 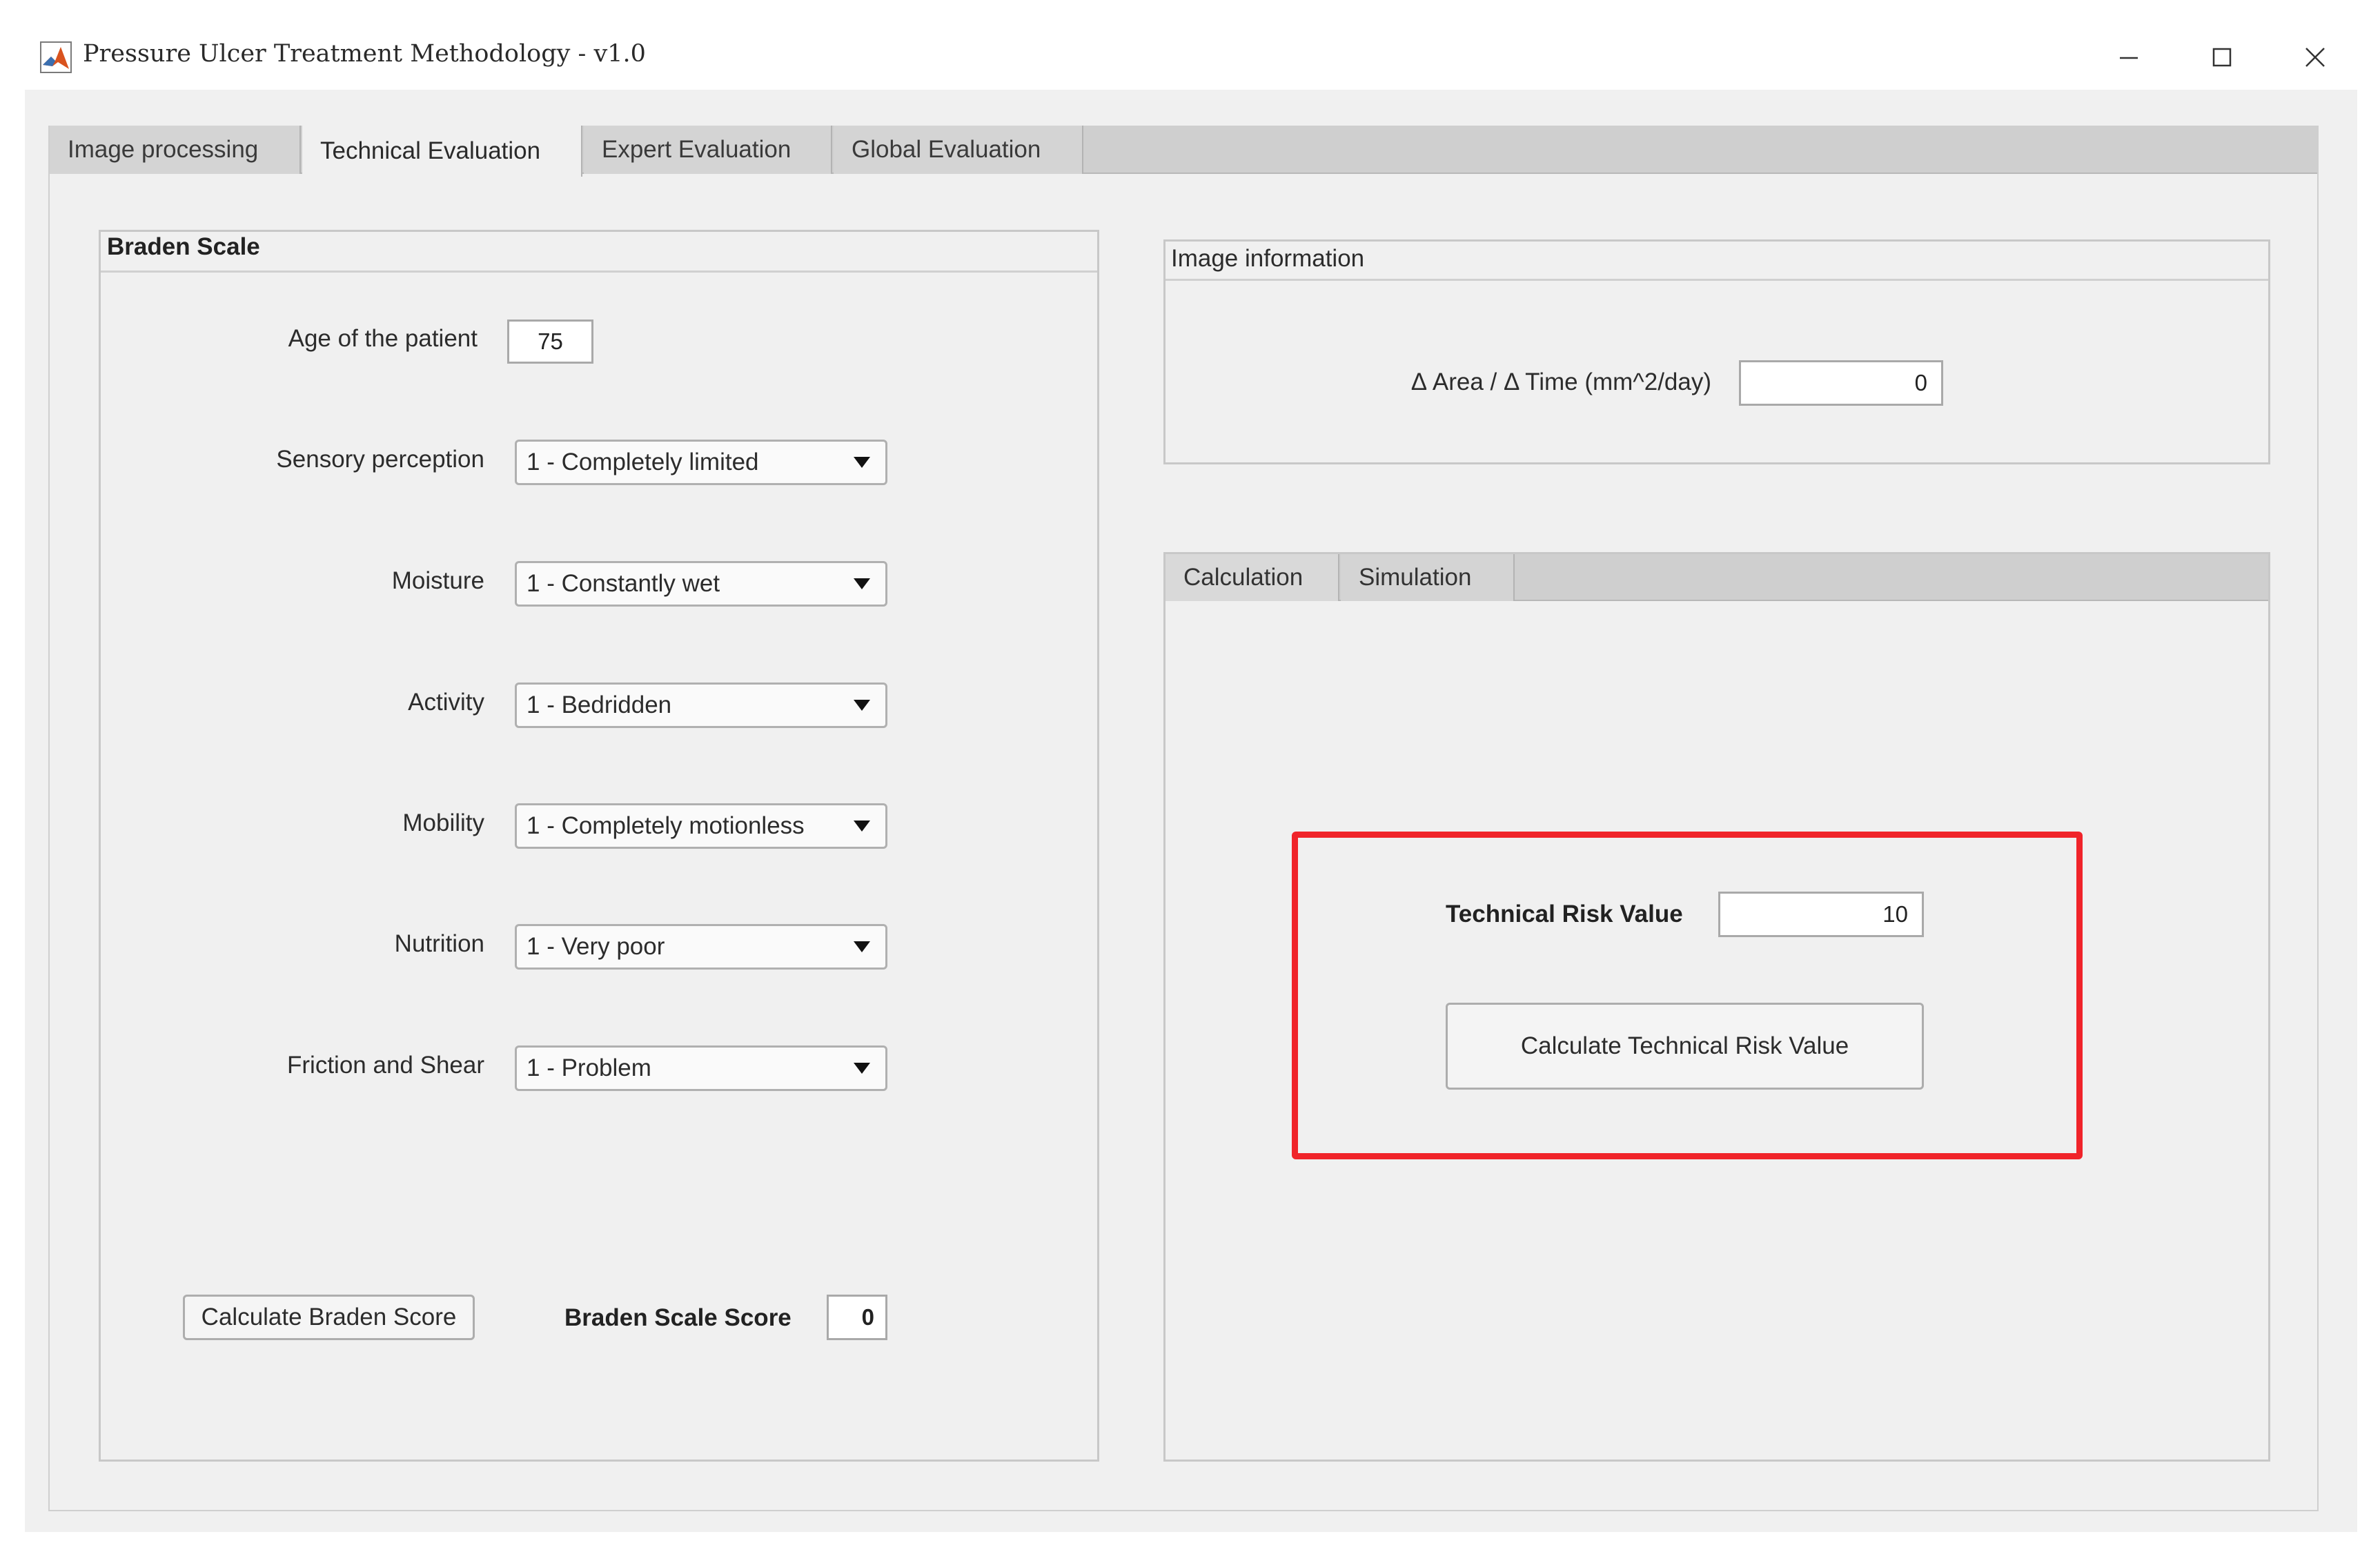 I want to click on image-information-title: Image information, so click(x=1268, y=258).